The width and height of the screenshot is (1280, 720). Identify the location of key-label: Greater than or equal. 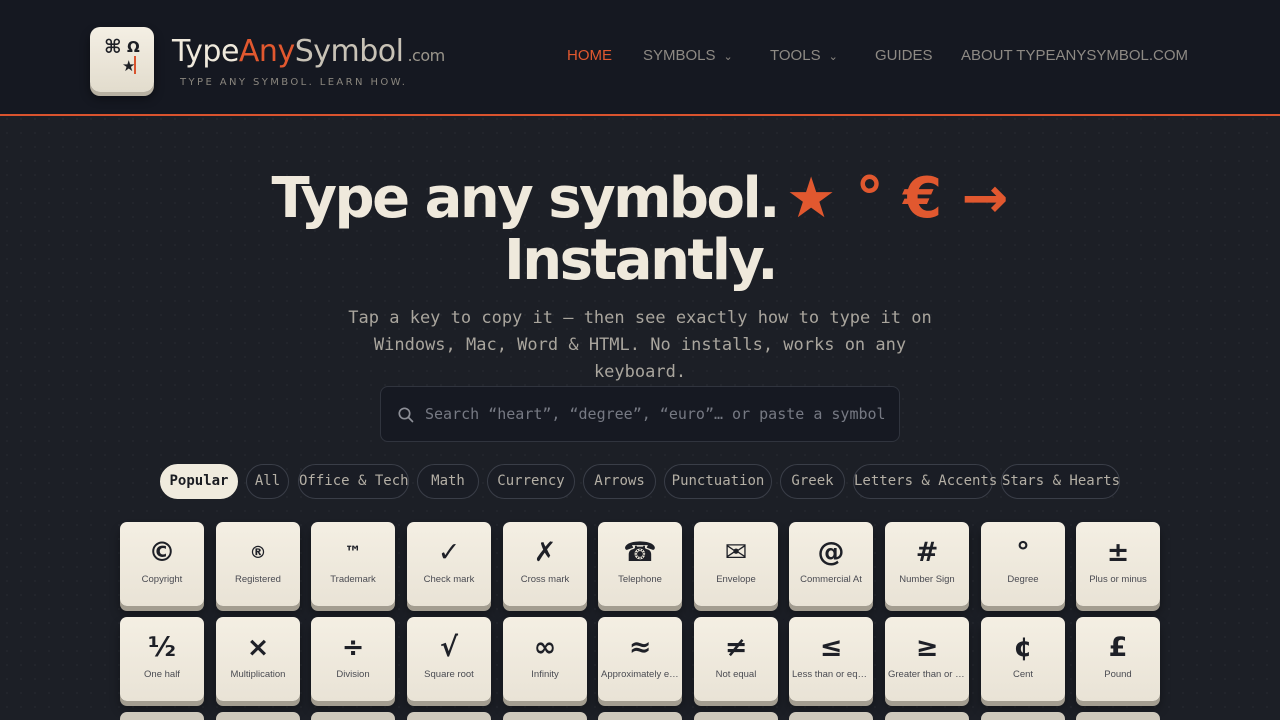
(927, 674).